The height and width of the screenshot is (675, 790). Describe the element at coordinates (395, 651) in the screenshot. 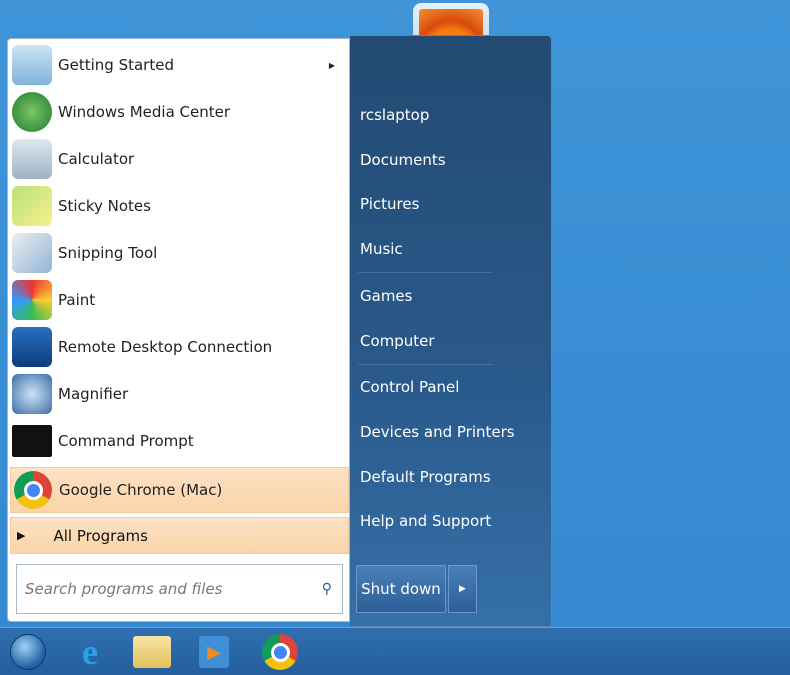

I see `taskbar: e ▶` at that location.